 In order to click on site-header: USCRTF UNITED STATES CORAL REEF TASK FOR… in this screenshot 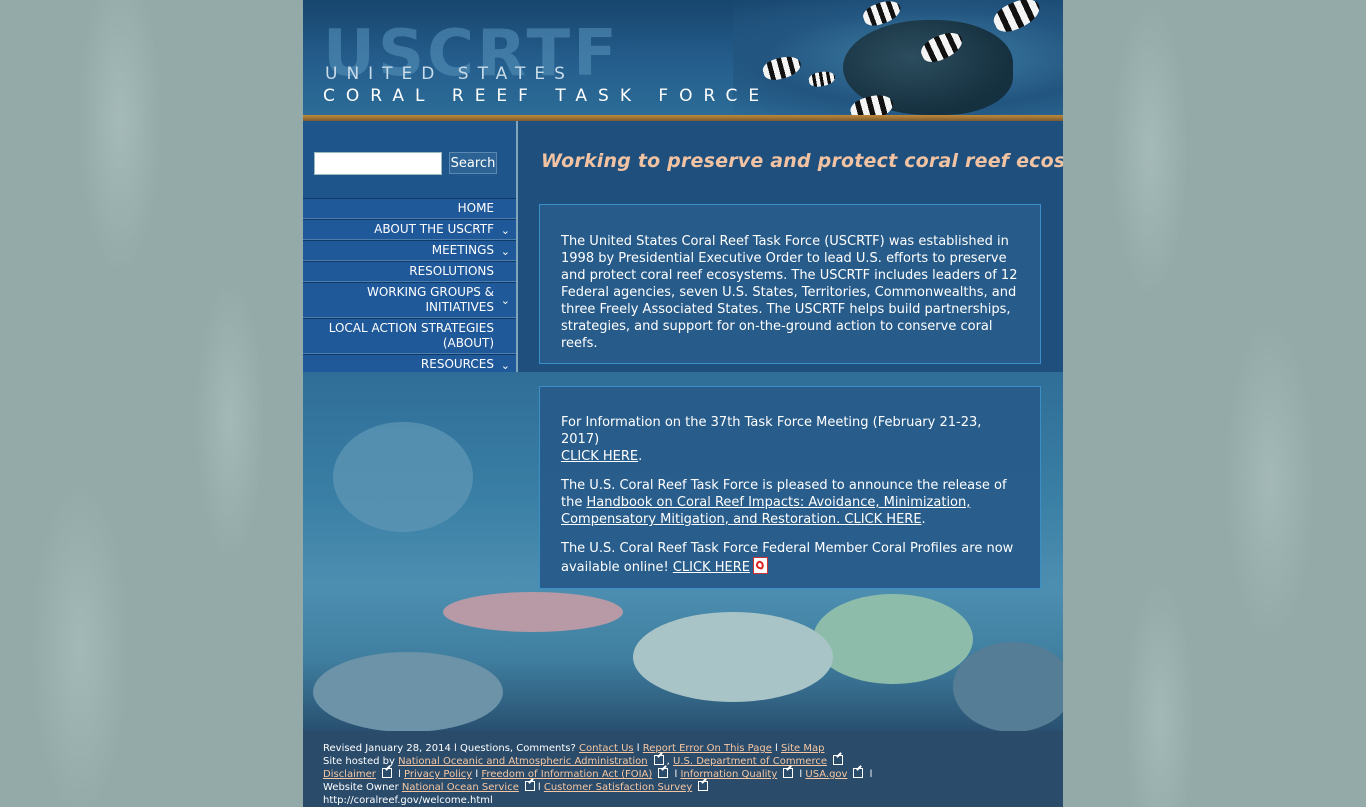, I will do `click(683, 57)`.